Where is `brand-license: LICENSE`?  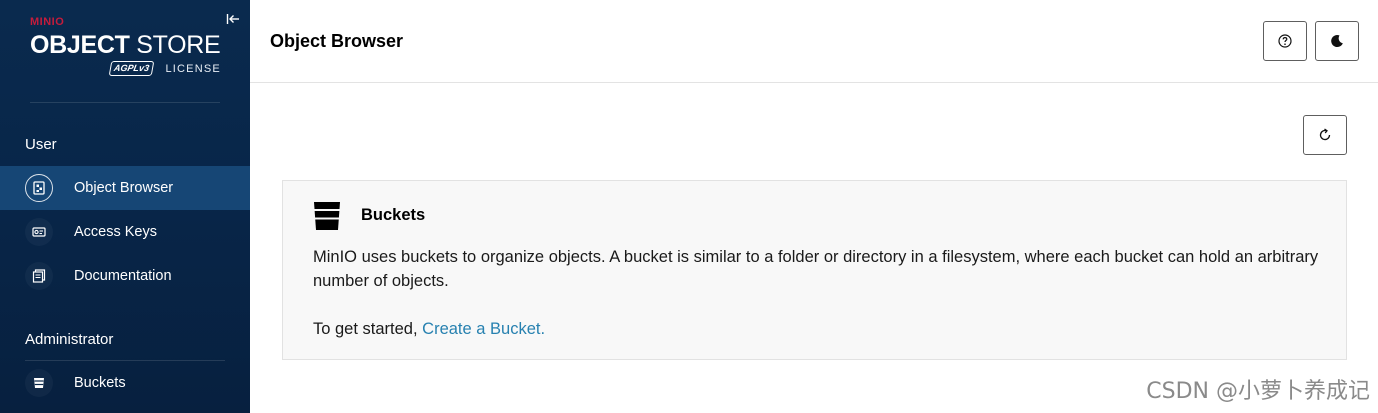
brand-license: LICENSE is located at coordinates (193, 68).